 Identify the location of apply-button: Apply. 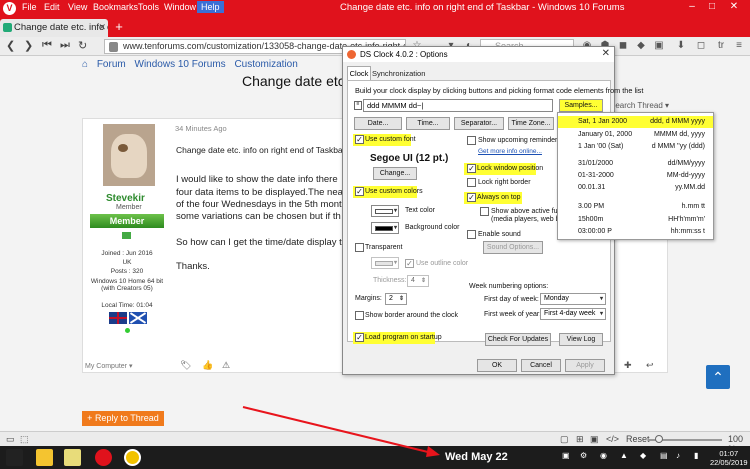
(585, 365).